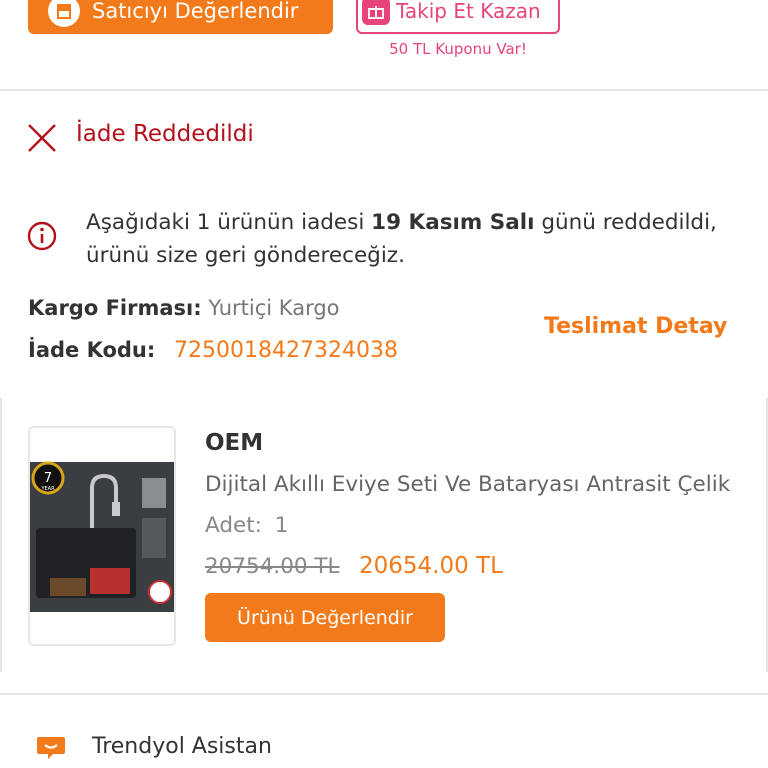 The height and width of the screenshot is (768, 768). What do you see at coordinates (165, 134) in the screenshot?
I see `return-status-label: İade Reddedildi` at bounding box center [165, 134].